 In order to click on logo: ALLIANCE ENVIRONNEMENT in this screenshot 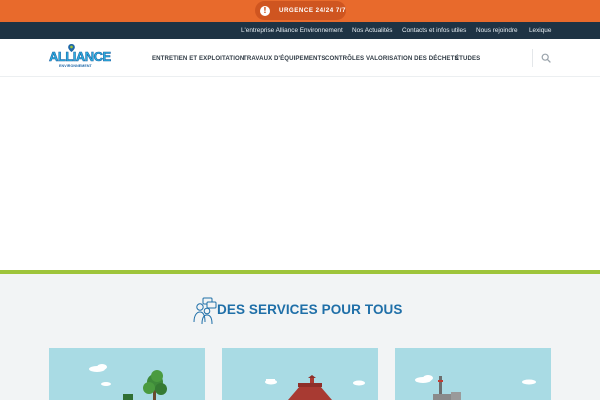, I will do `click(80, 58)`.